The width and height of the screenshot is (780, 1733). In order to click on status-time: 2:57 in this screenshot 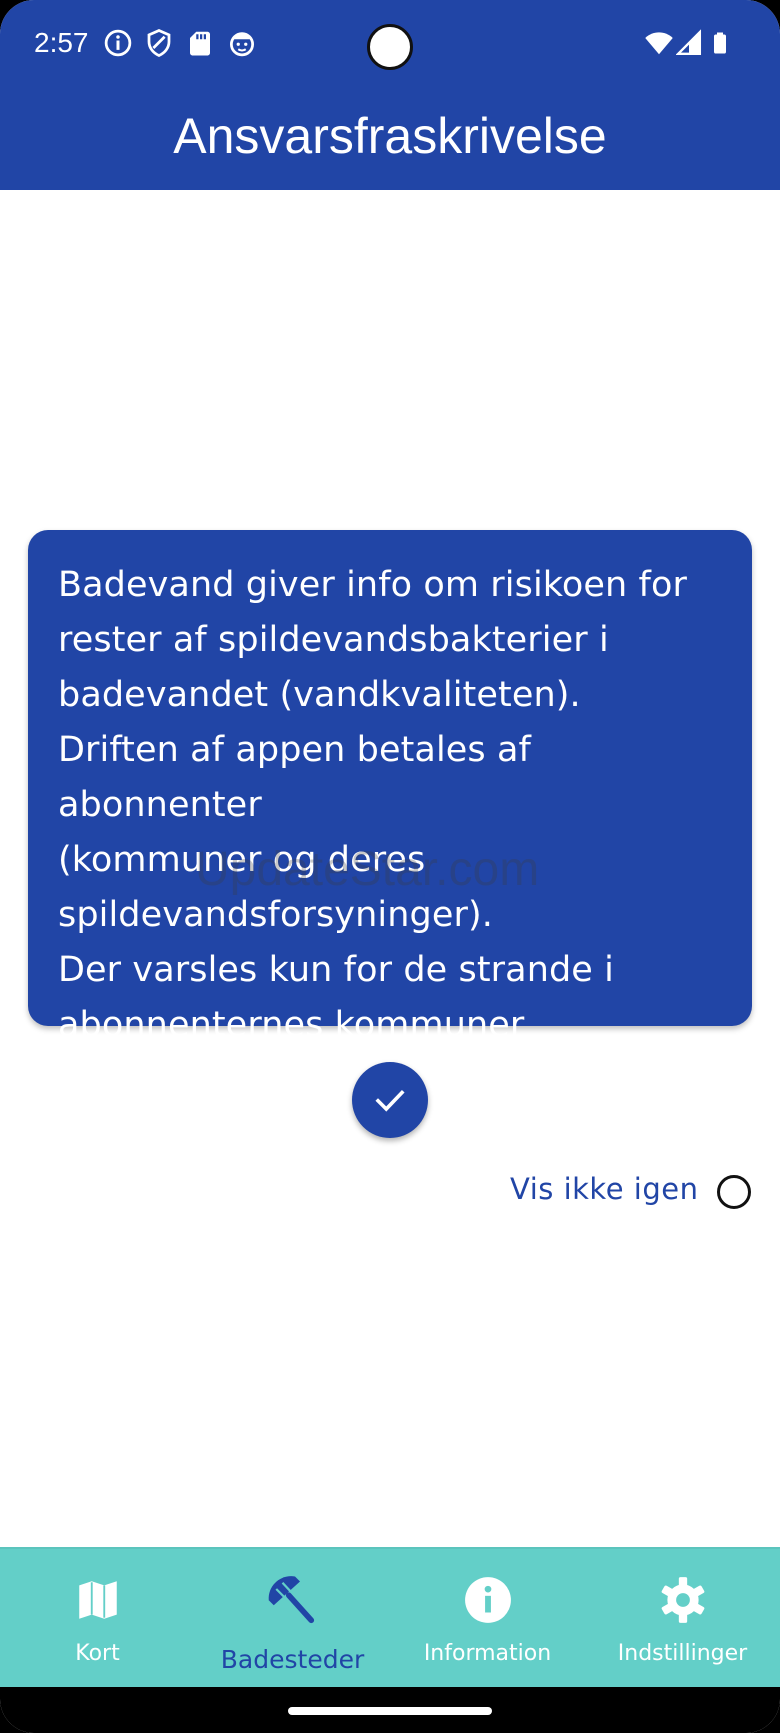, I will do `click(61, 42)`.